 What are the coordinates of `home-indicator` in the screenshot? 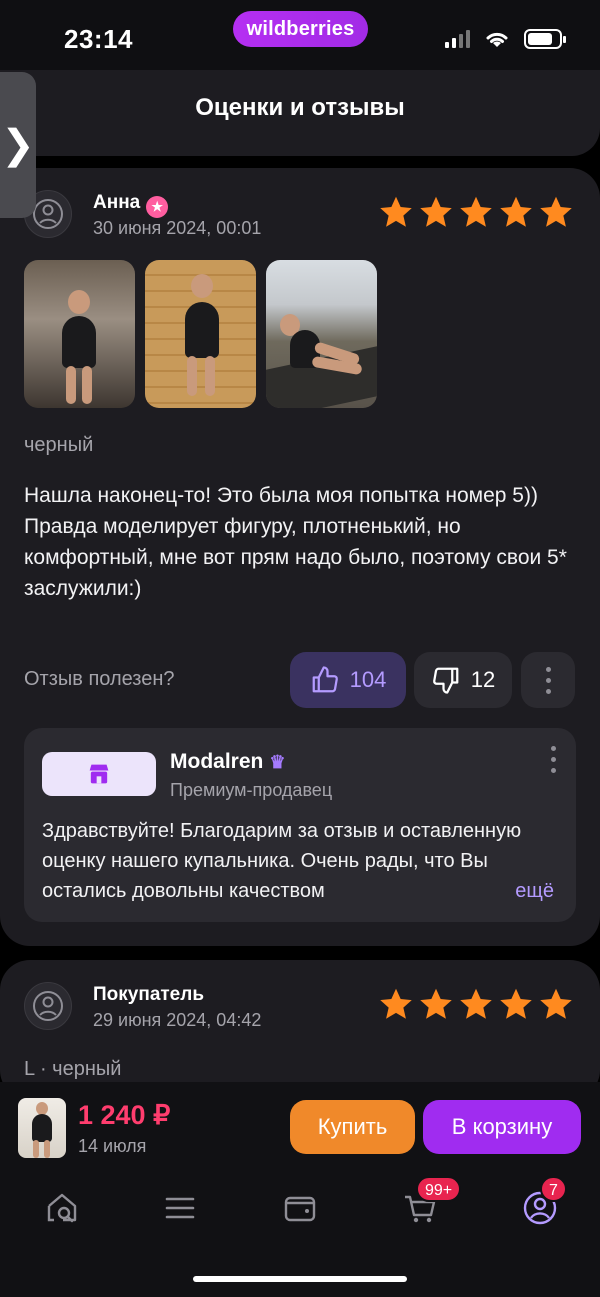 It's located at (300, 1279).